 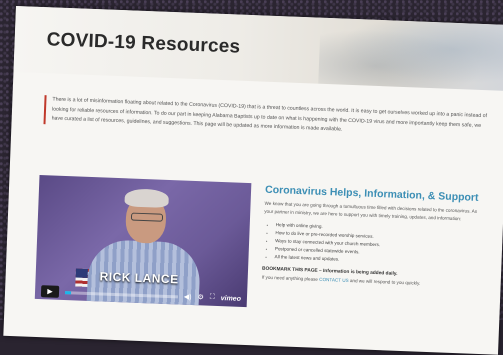 What do you see at coordinates (143, 43) in the screenshot?
I see `page-title: COVID-19 Resources` at bounding box center [143, 43].